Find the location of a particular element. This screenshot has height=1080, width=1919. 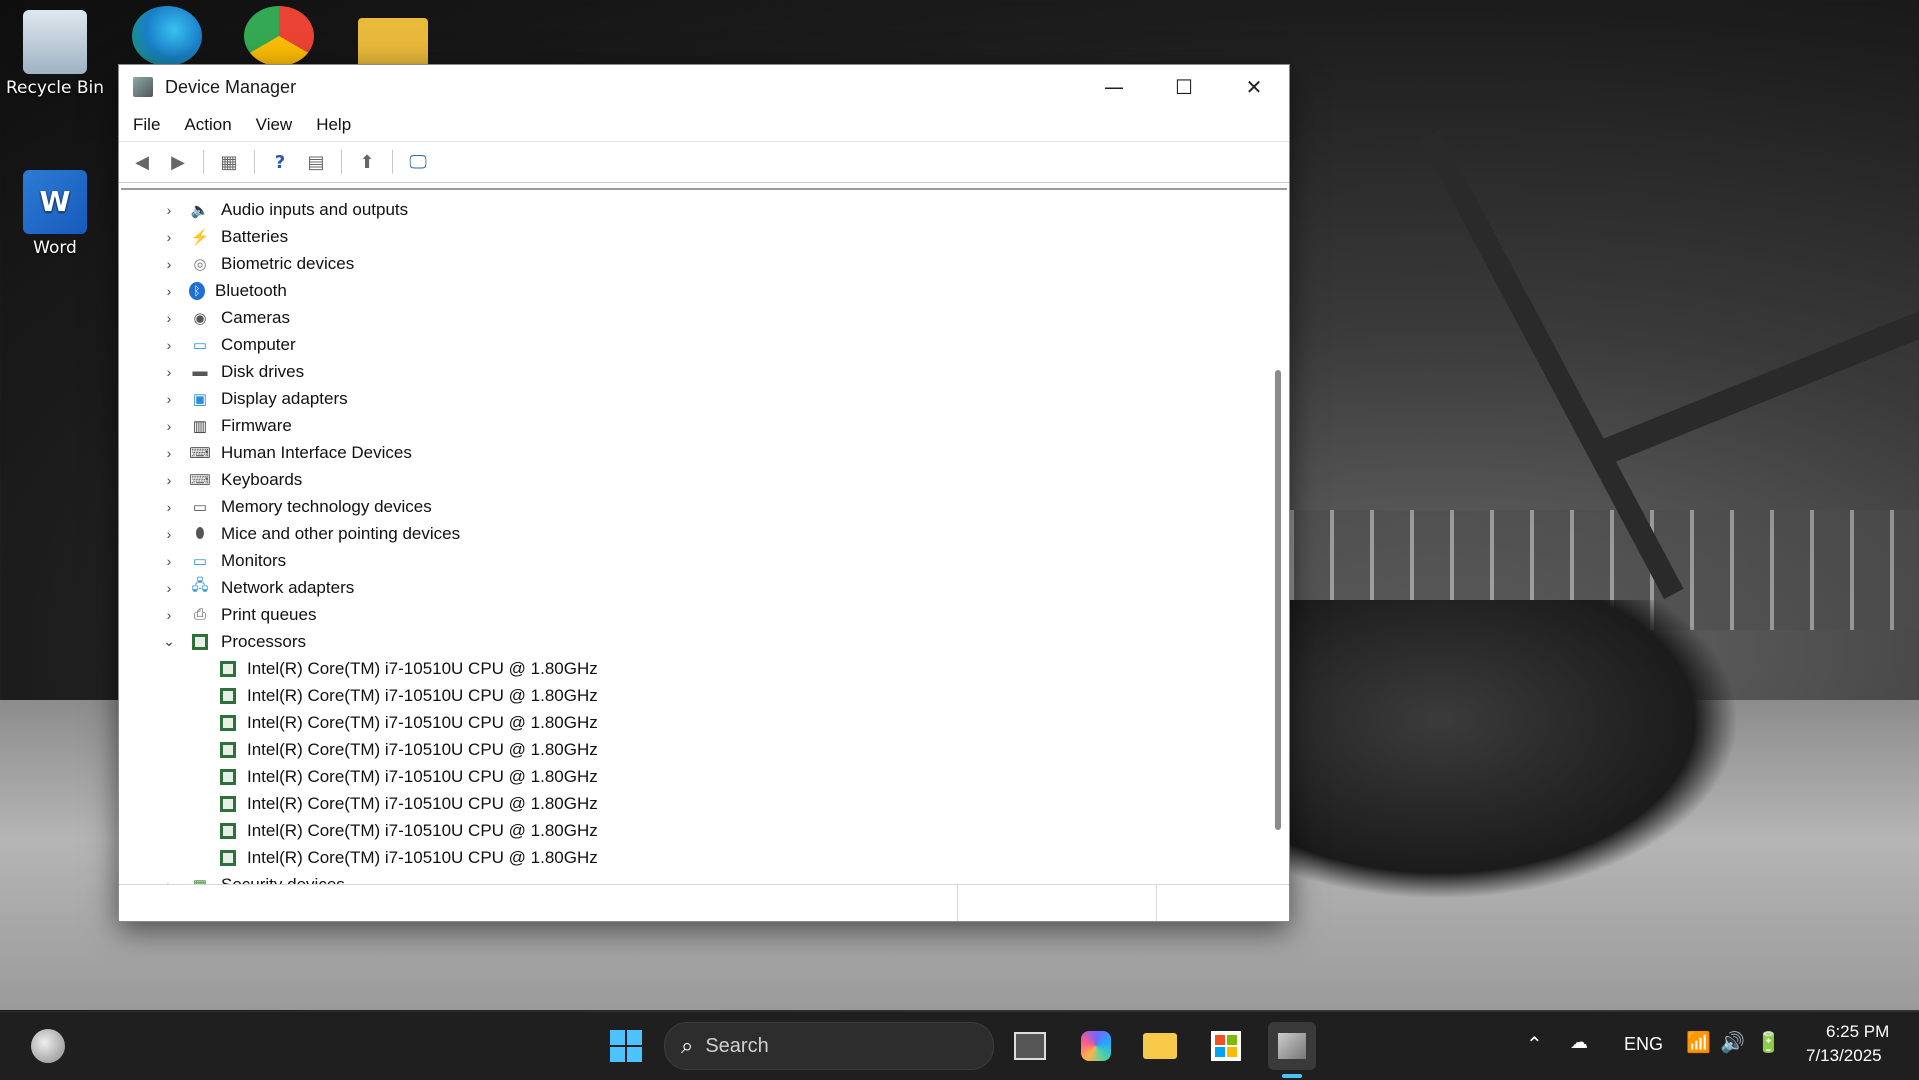

edge-icon is located at coordinates (167, 36).